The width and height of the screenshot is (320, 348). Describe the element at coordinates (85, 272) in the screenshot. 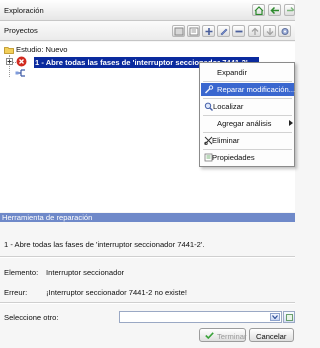

I see `element-value: Interruptor seccionador` at that location.